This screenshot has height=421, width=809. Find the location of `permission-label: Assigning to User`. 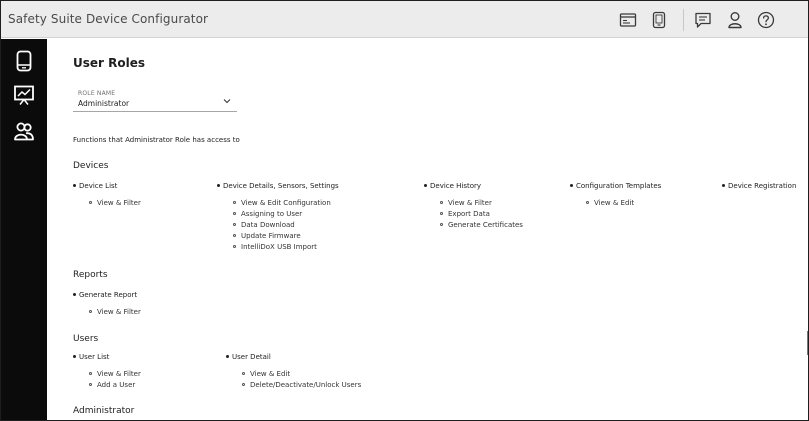

permission-label: Assigning to User is located at coordinates (272, 214).